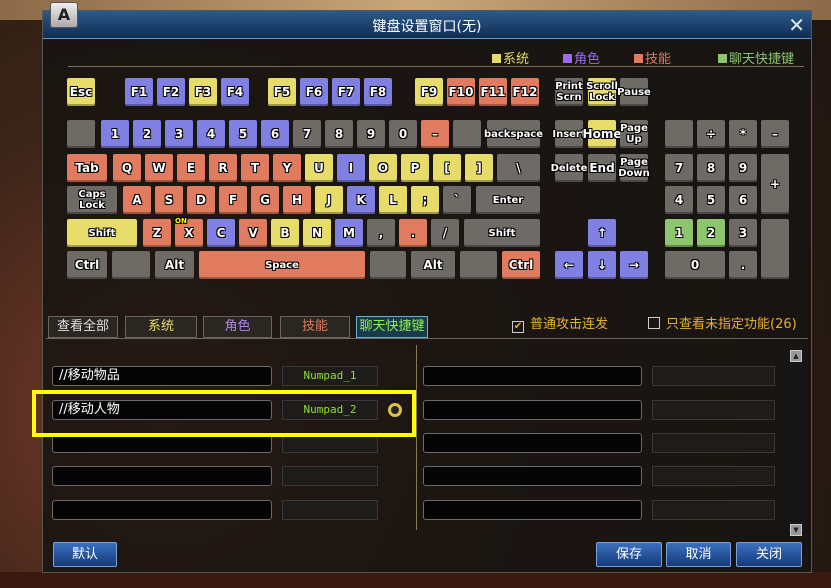 This screenshot has height=588, width=831. I want to click on key-b: B, so click(285, 233).